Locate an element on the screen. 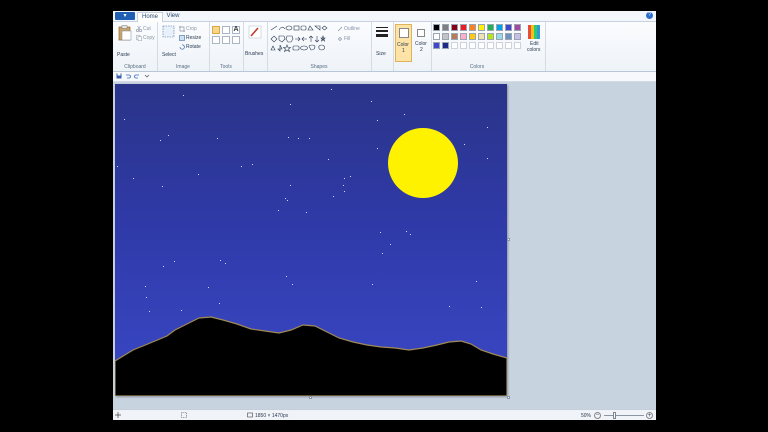 This screenshot has height=432, width=768. crop-button: Crop is located at coordinates (191, 29).